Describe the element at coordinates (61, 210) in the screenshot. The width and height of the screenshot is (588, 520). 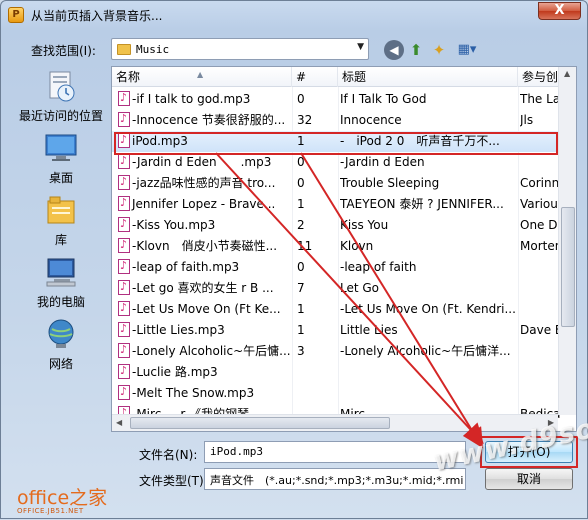
I see `libraries-icon` at that location.